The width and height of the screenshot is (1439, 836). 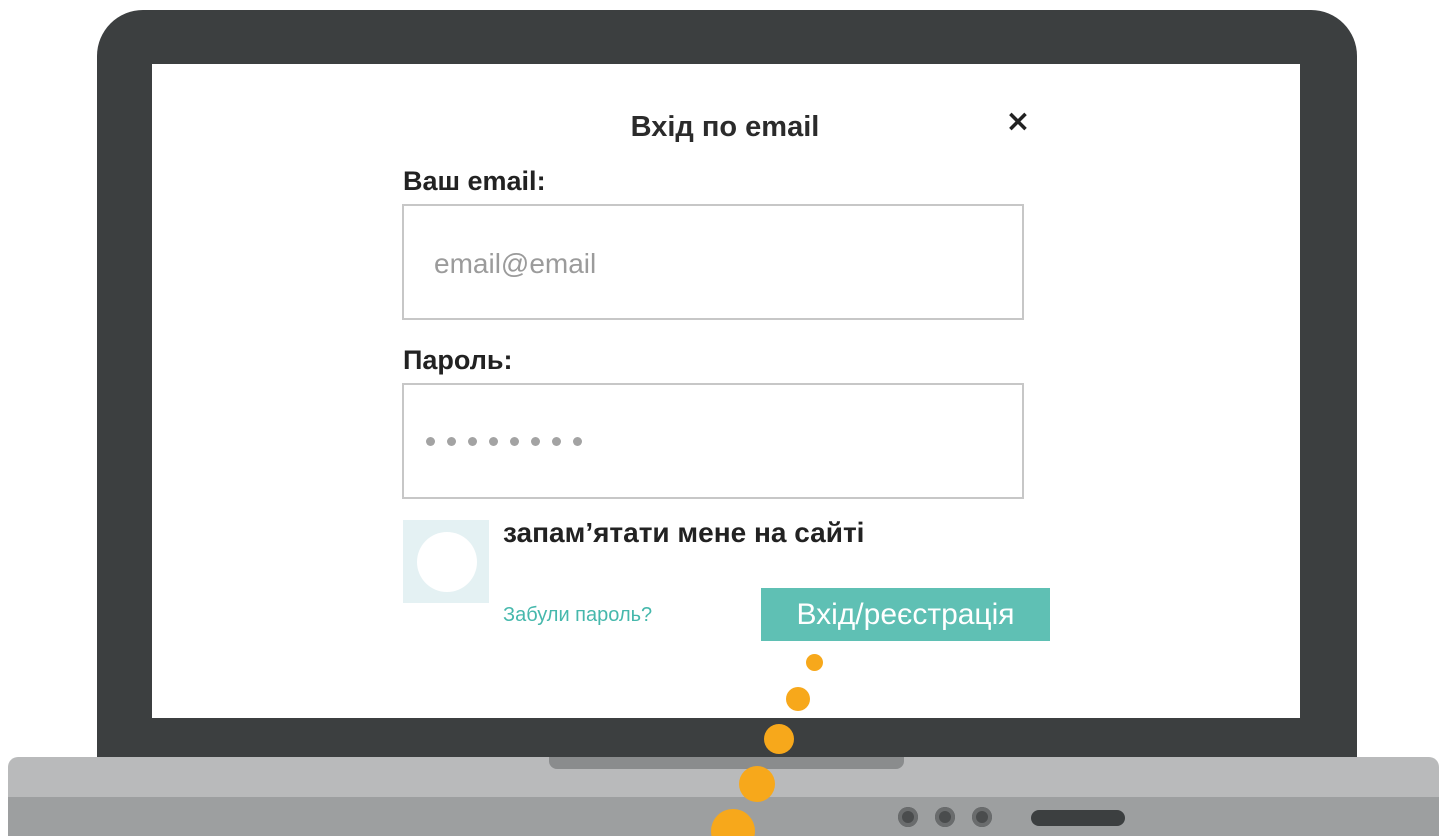 What do you see at coordinates (474, 181) in the screenshot?
I see `email-label: Ваш email:` at bounding box center [474, 181].